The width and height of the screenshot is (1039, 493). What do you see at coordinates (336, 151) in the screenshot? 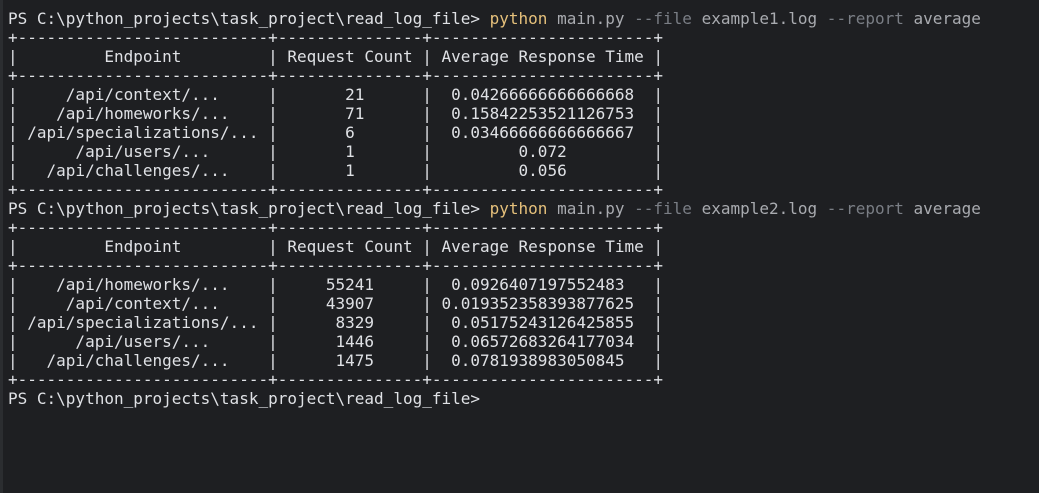
I see `table-row: | /api/users/... | 1 | 0.072 |` at bounding box center [336, 151].